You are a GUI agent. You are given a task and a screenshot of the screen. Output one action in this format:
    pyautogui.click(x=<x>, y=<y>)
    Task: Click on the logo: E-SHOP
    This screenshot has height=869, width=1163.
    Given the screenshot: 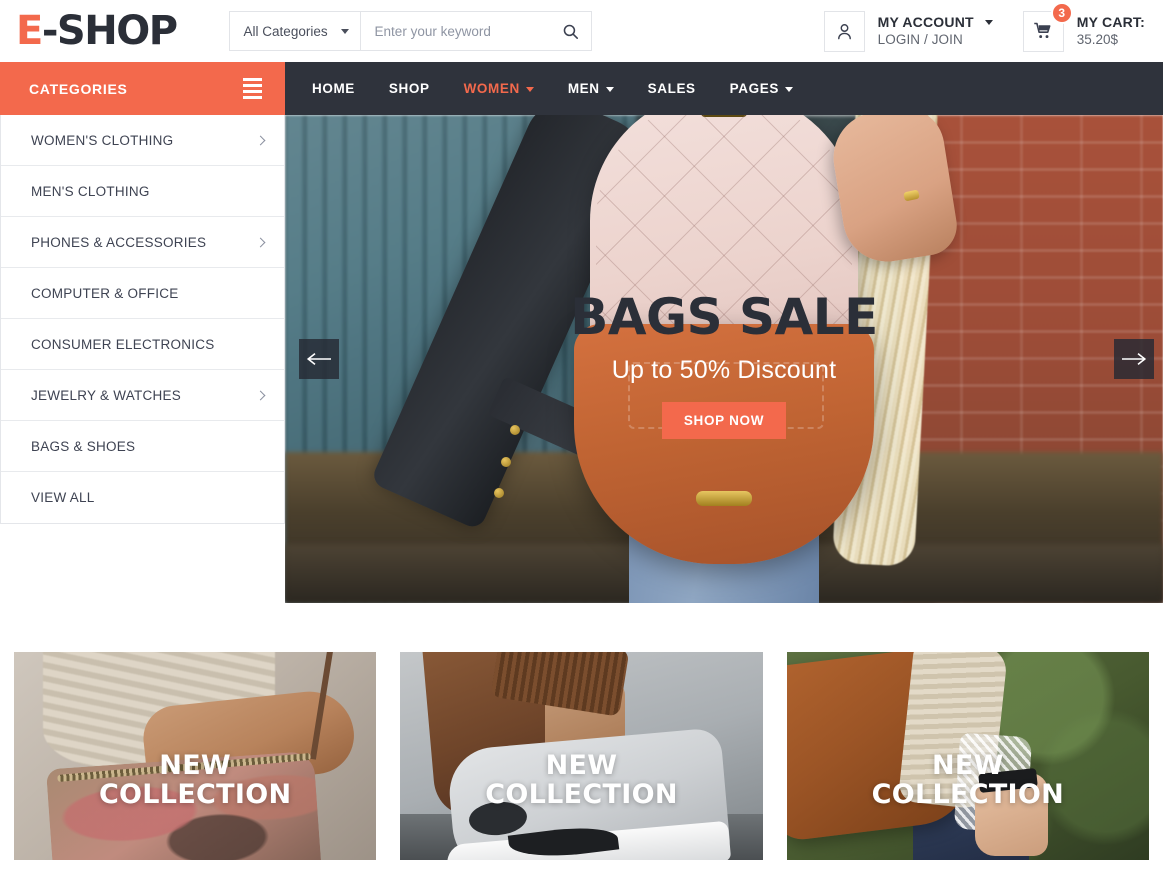 What is the action you would take?
    pyautogui.click(x=97, y=31)
    